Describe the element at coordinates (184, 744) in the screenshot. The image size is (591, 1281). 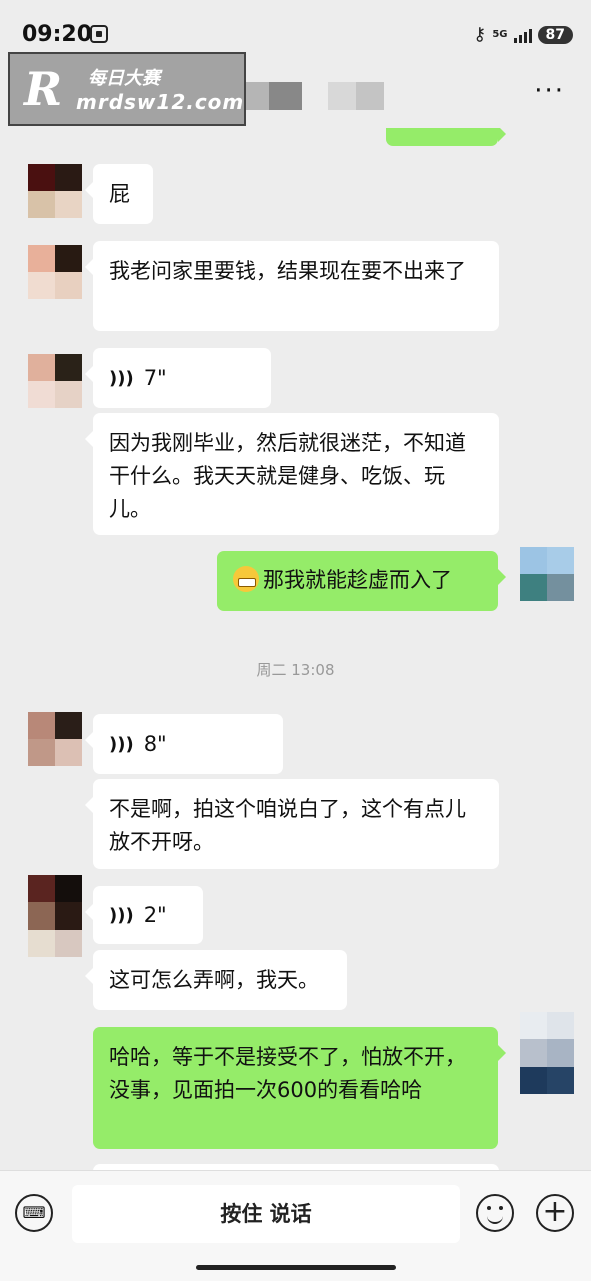
I see `voice-message-bubble: ))) 8"` at that location.